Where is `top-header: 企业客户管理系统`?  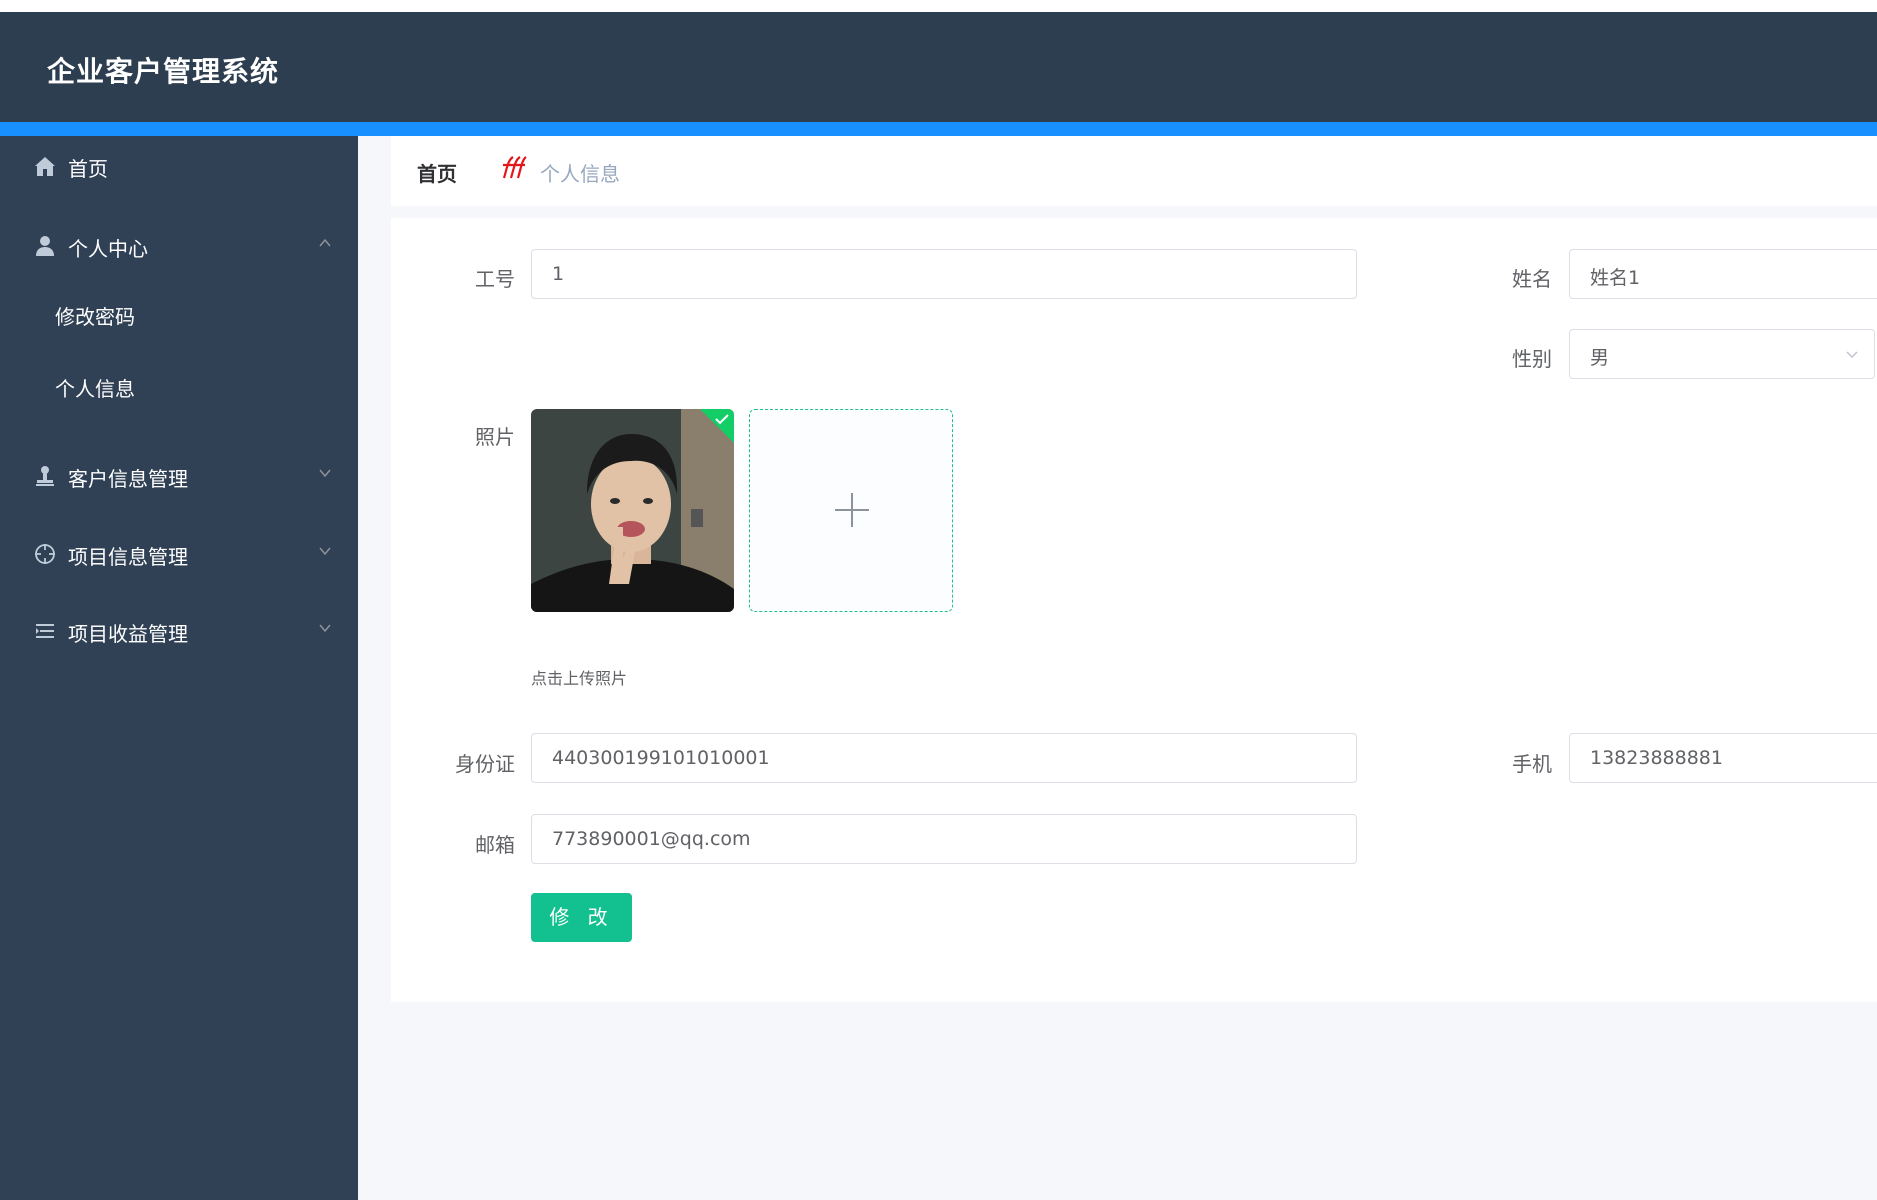
top-header: 企业客户管理系统 is located at coordinates (938, 67).